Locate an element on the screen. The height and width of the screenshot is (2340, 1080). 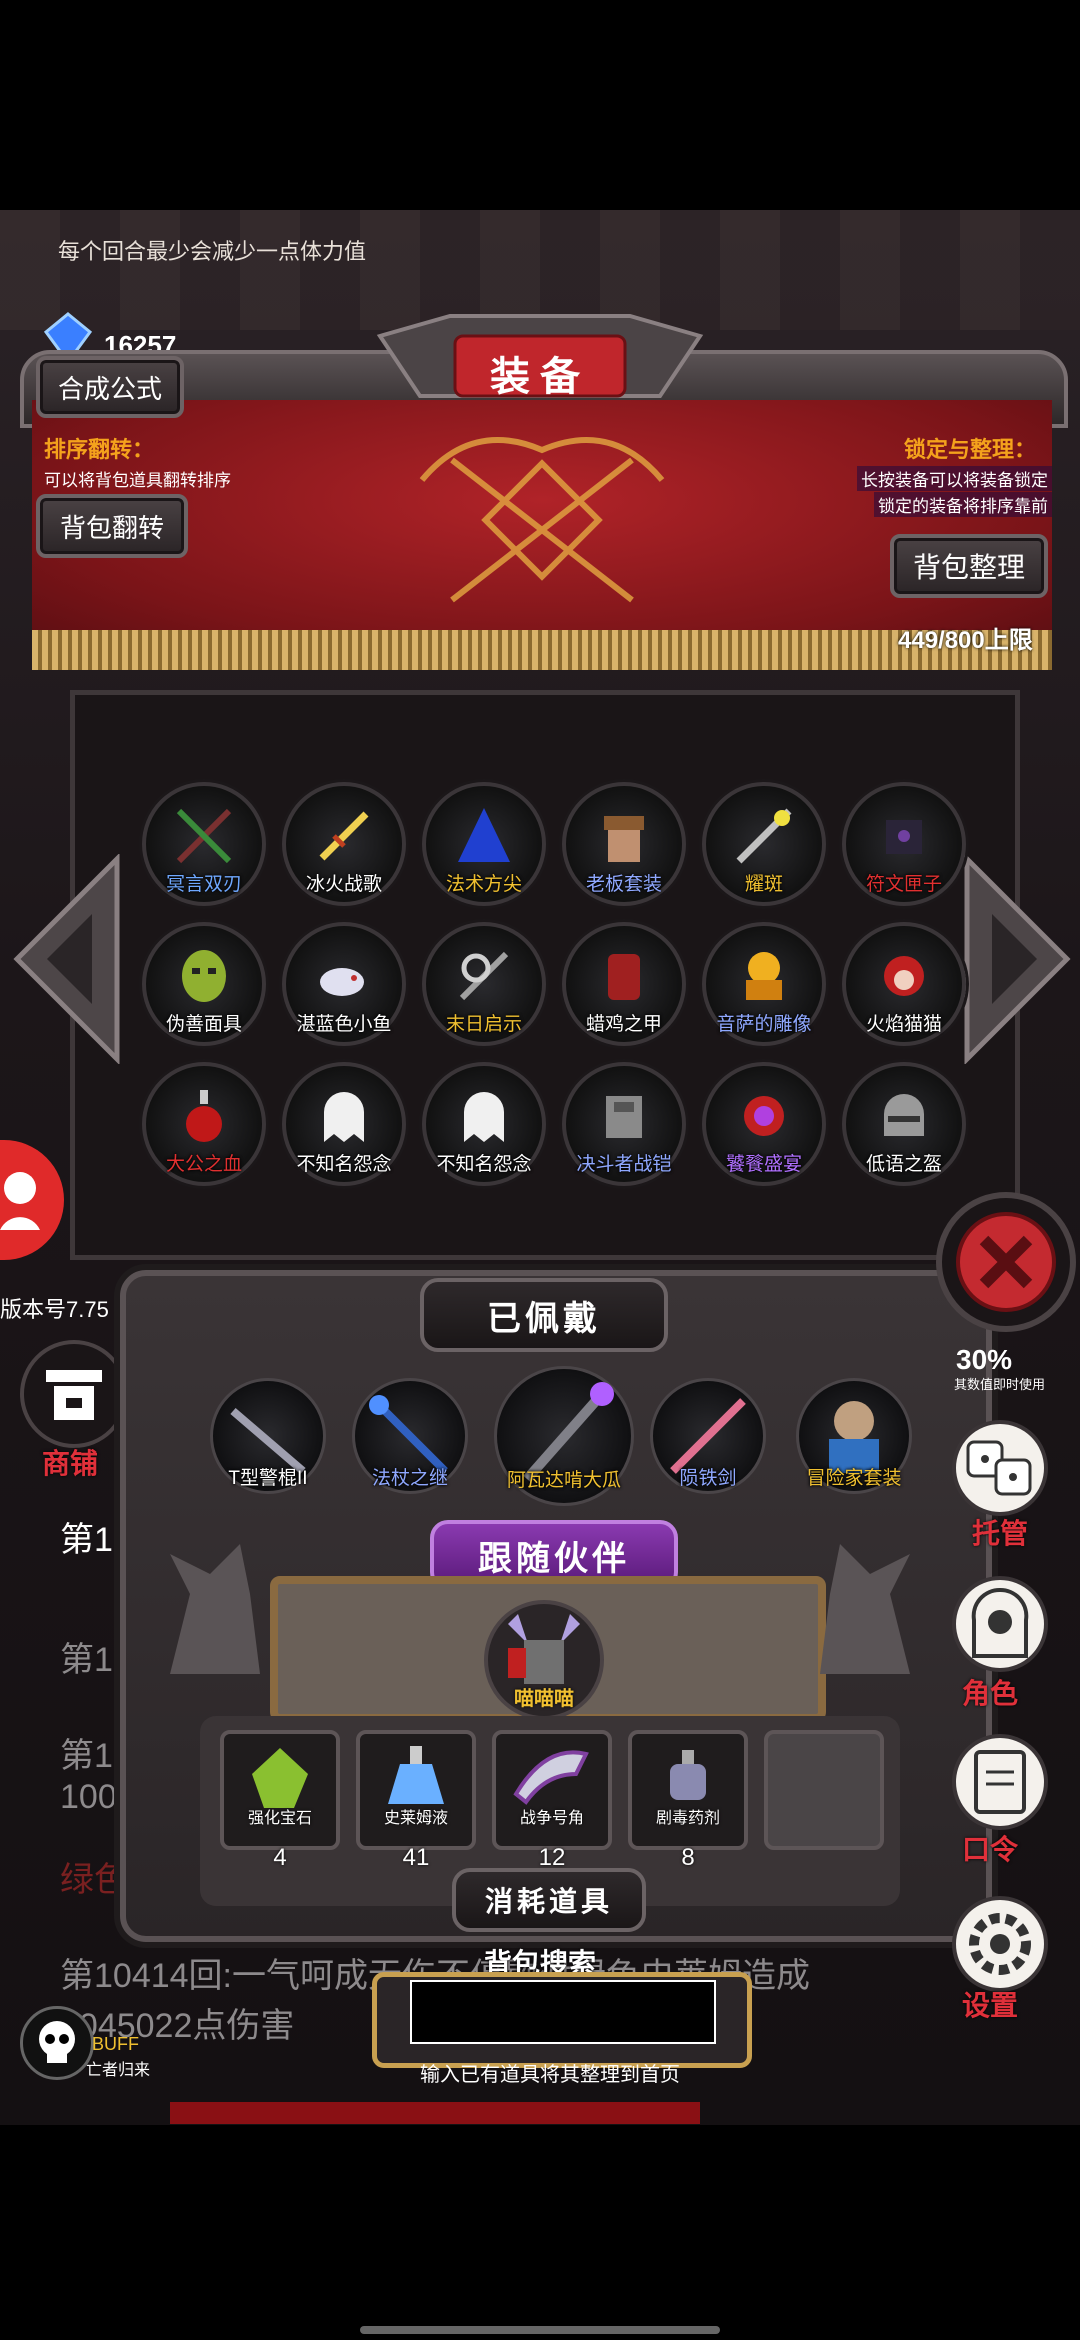
equipped-slot: T型警棍II is located at coordinates (268, 1436).